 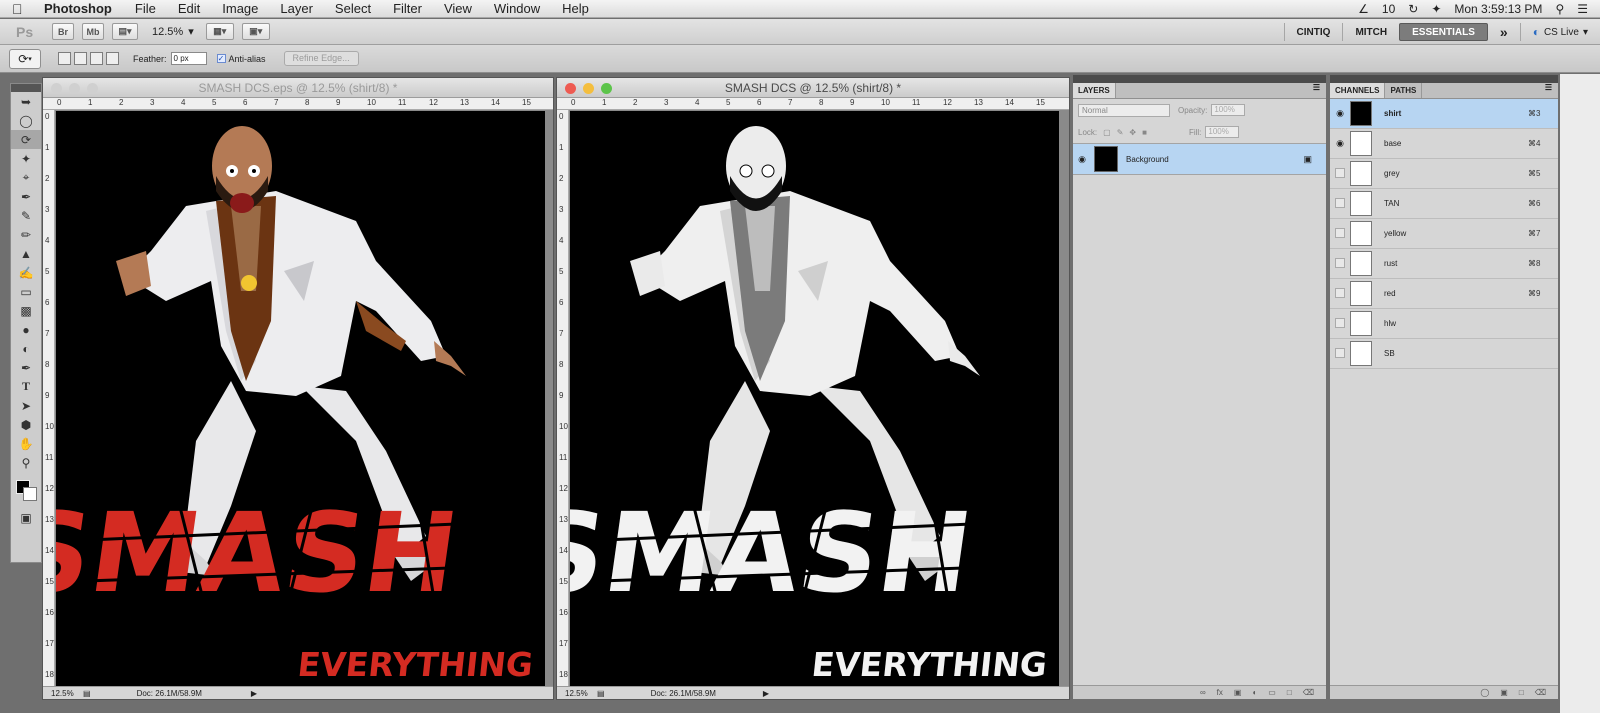 I want to click on menu-file: File, so click(x=145, y=8).